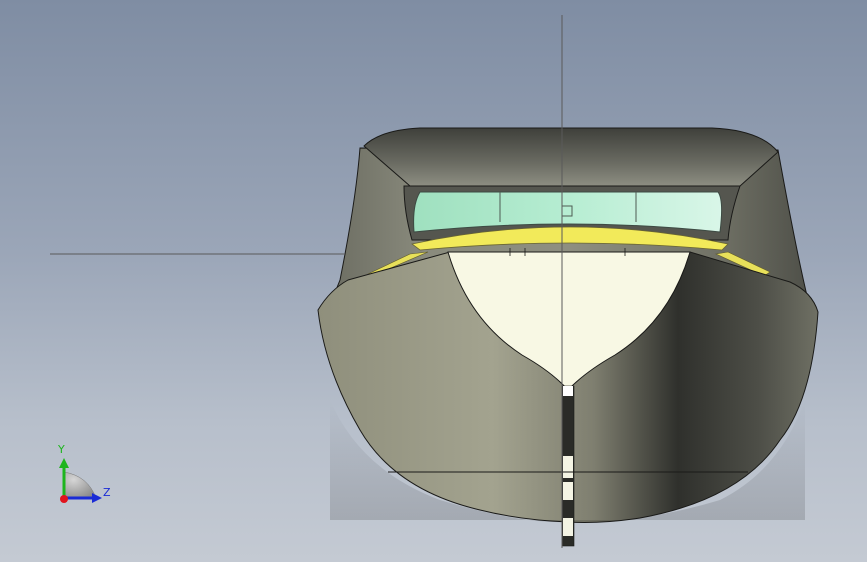  What do you see at coordinates (107, 492) in the screenshot?
I see `triad-z-label: Z` at bounding box center [107, 492].